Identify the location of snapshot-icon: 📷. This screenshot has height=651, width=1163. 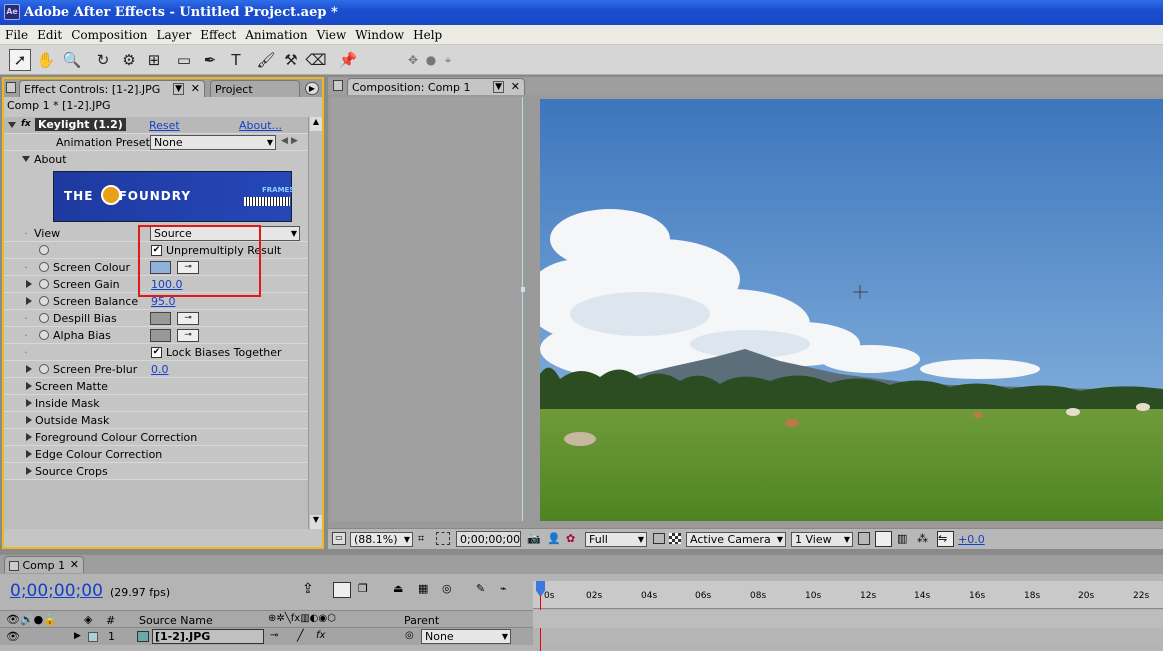
(534, 538).